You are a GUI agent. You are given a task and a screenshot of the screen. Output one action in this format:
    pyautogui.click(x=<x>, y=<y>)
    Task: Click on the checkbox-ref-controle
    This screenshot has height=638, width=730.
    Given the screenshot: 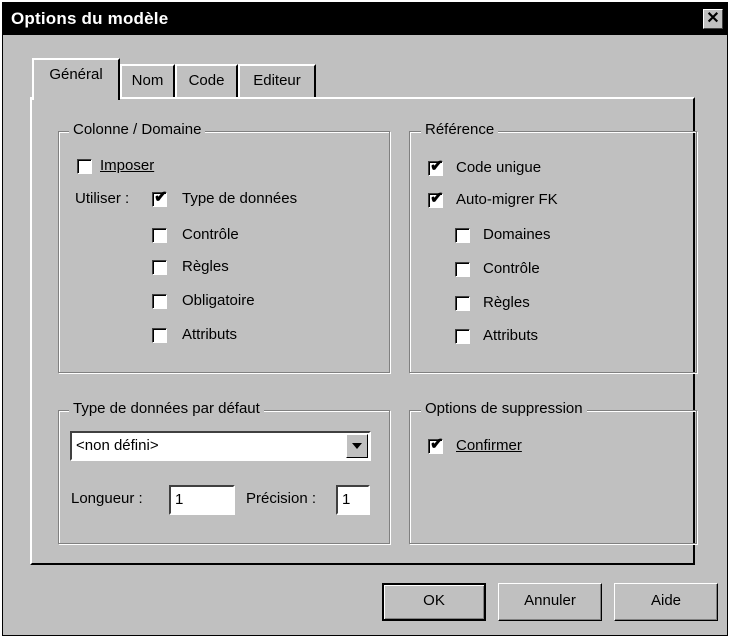 What is the action you would take?
    pyautogui.click(x=462, y=269)
    